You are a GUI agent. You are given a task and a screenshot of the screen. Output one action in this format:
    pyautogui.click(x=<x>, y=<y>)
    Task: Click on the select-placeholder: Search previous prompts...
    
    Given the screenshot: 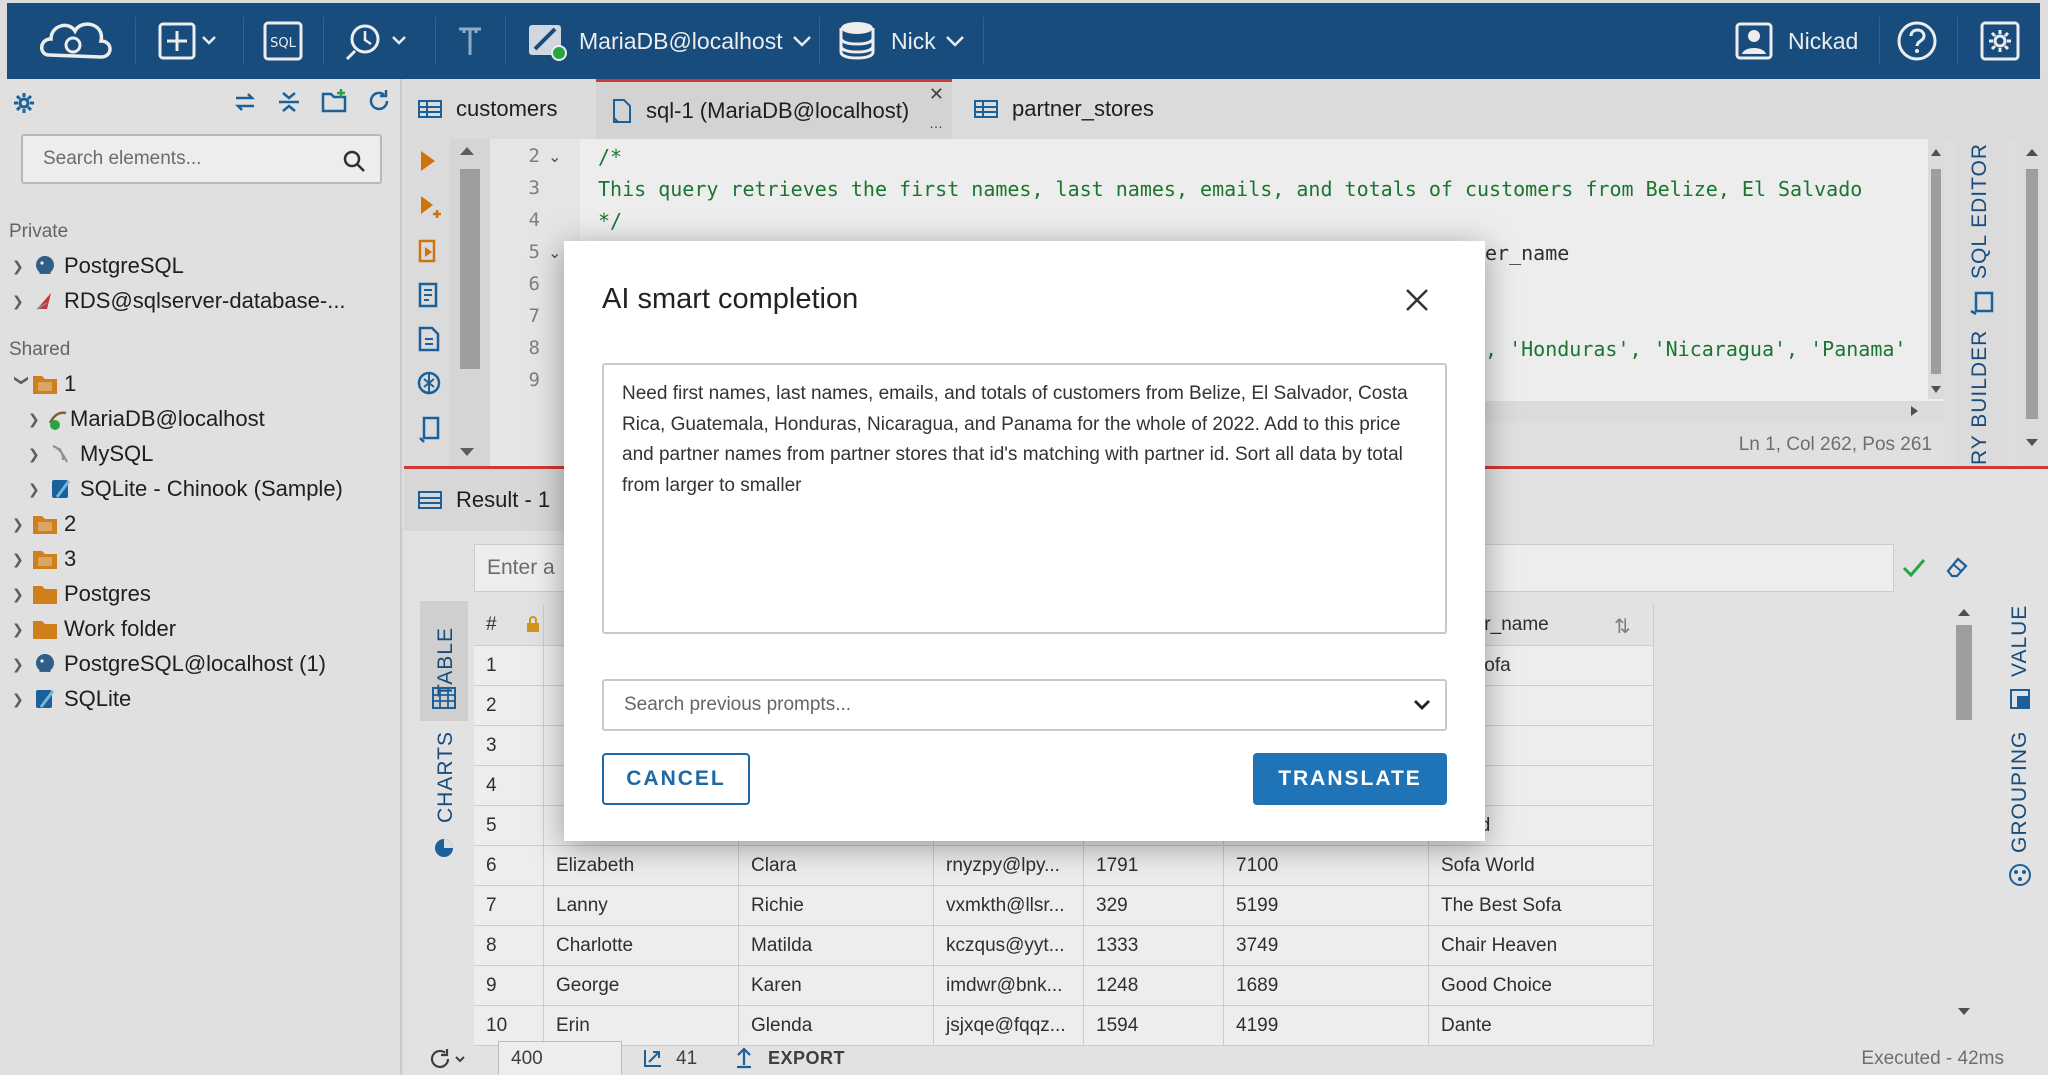 What is the action you would take?
    pyautogui.click(x=738, y=704)
    